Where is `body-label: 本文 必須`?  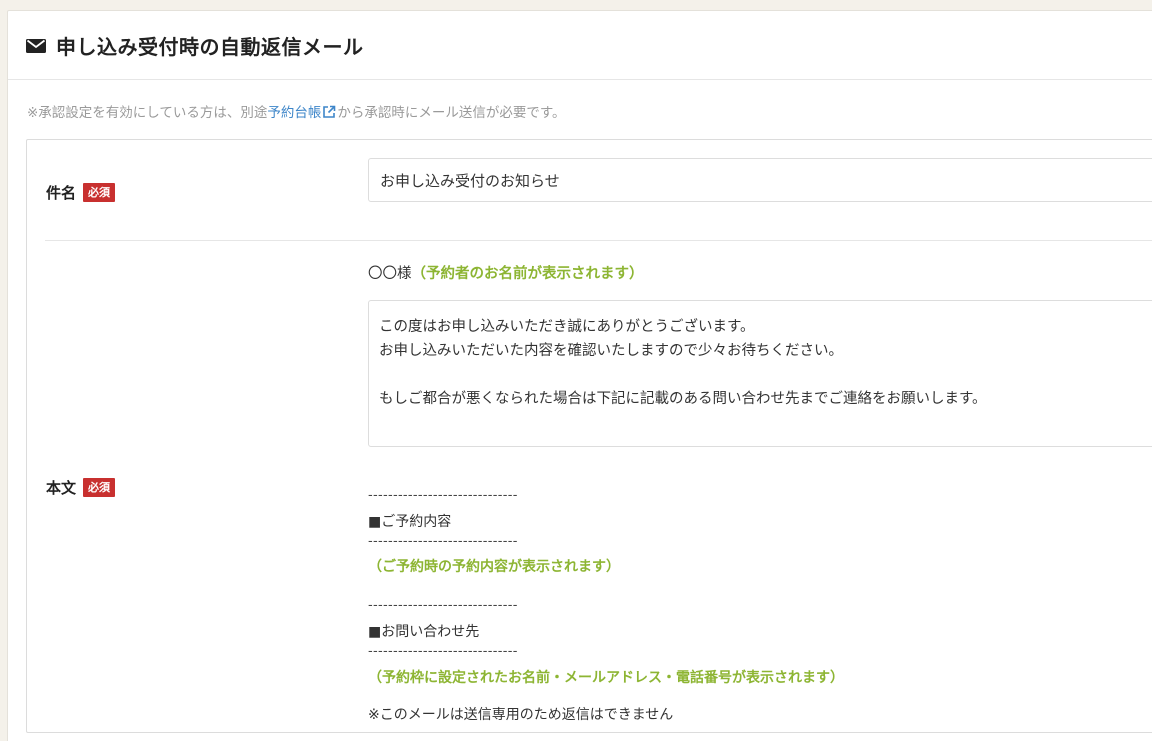
body-label: 本文 必須 is located at coordinates (81, 487).